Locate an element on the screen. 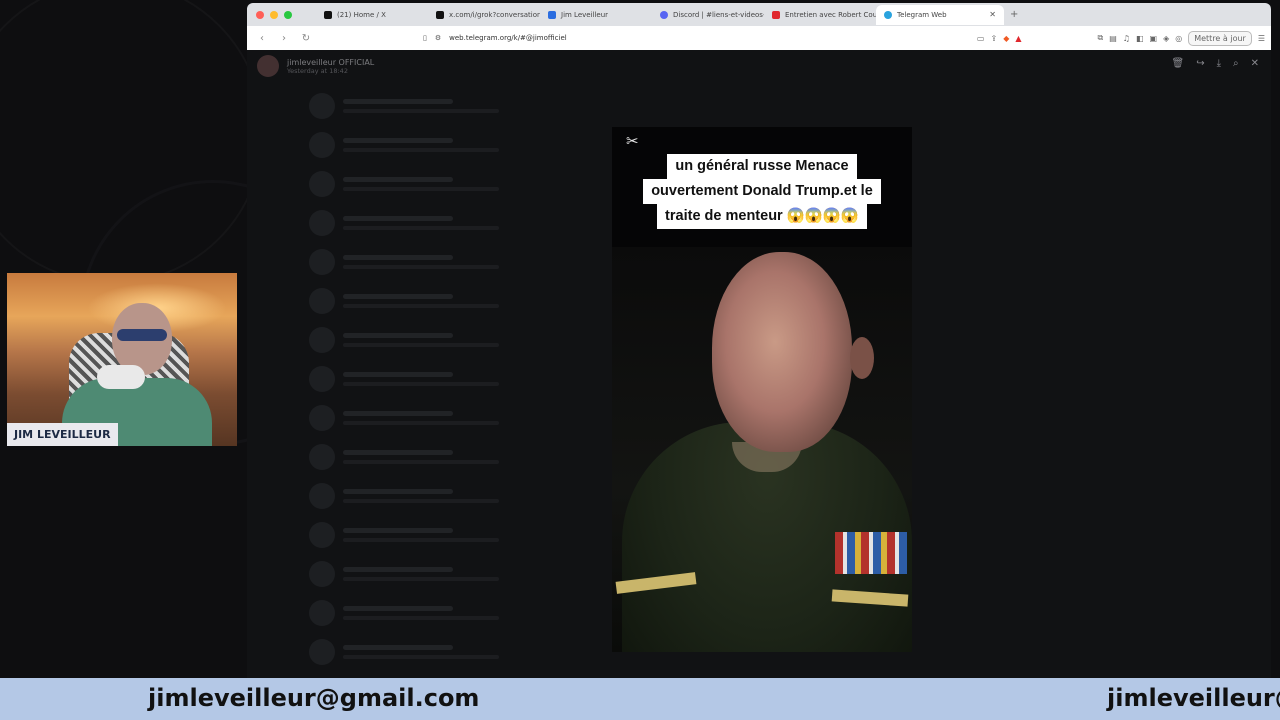  delete-icon: 🗑 is located at coordinates (1177, 63).